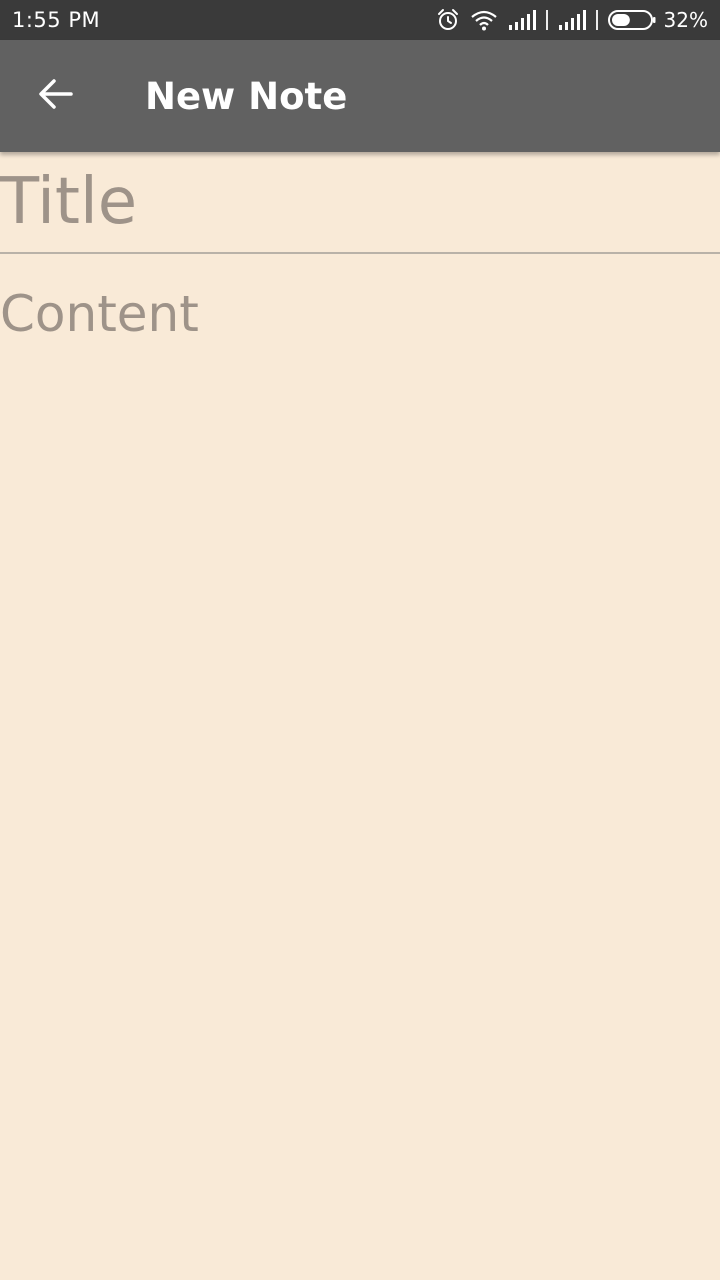 This screenshot has width=720, height=1280. Describe the element at coordinates (631, 20) in the screenshot. I see `battery-icon` at that location.